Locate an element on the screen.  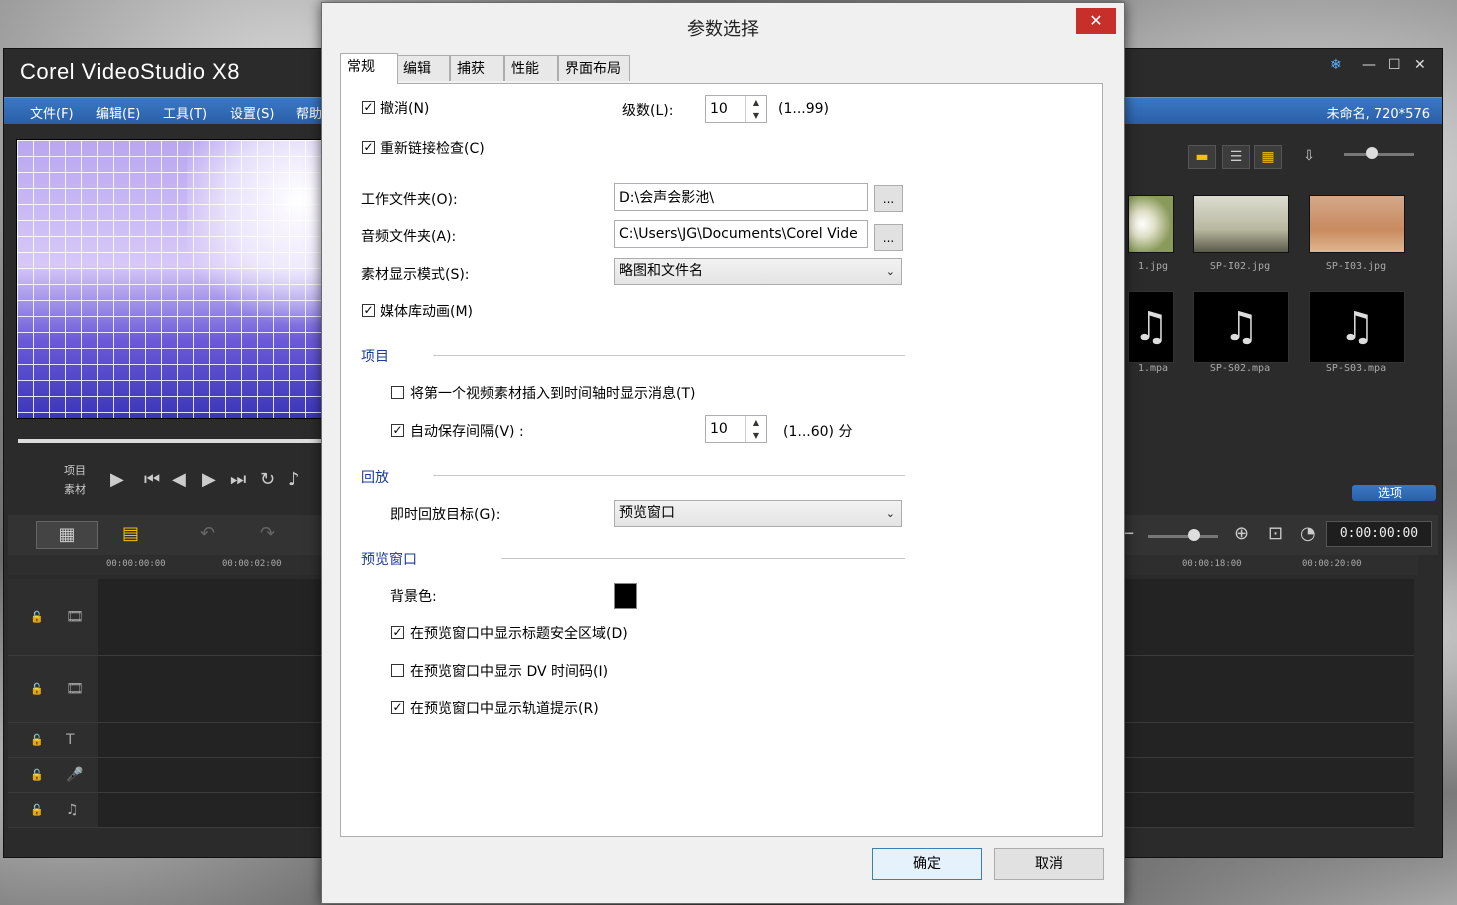
audio-folder-field is located at coordinates (741, 234).